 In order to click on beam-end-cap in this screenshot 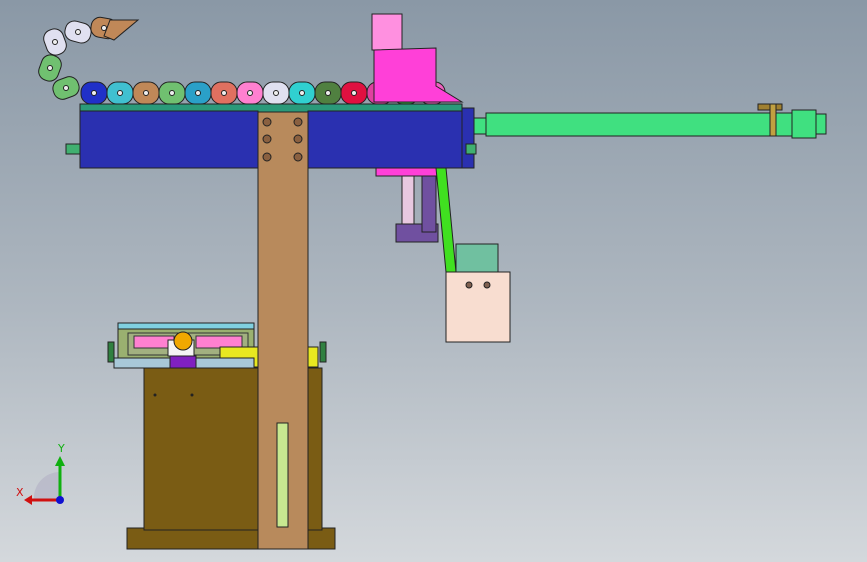, I will do `click(468, 138)`.